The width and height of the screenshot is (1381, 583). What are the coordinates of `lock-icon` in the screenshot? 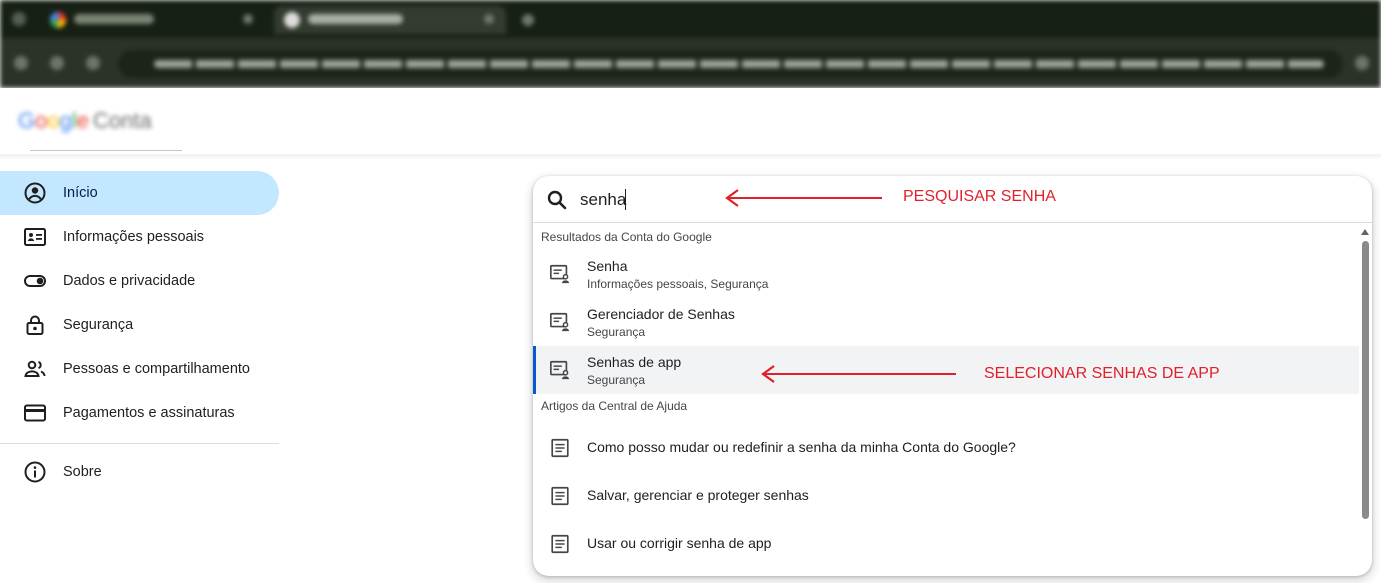 It's located at (35, 325).